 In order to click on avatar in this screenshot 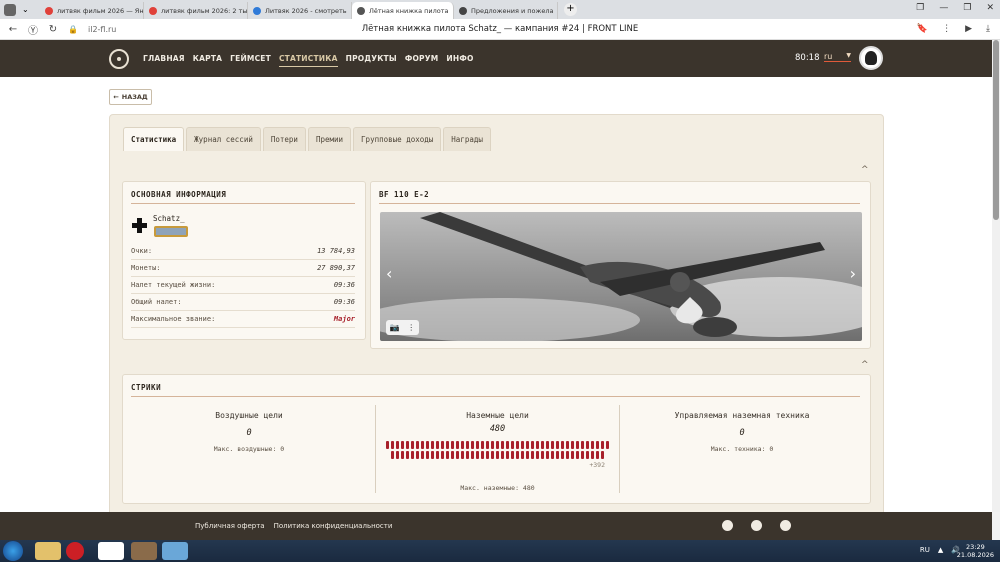, I will do `click(871, 58)`.